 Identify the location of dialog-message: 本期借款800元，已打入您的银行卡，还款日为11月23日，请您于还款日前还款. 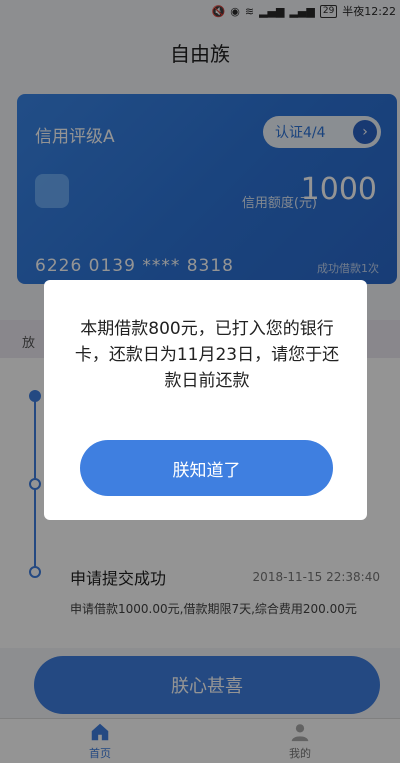
(207, 355).